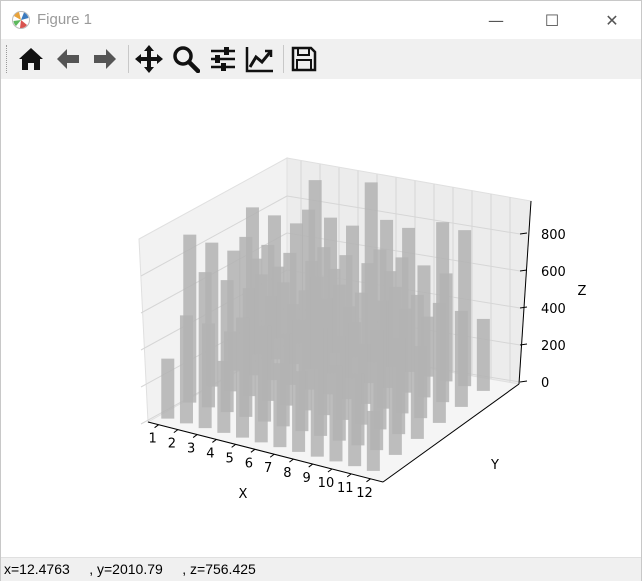 The height and width of the screenshot is (581, 642). I want to click on zoom-button, so click(186, 59).